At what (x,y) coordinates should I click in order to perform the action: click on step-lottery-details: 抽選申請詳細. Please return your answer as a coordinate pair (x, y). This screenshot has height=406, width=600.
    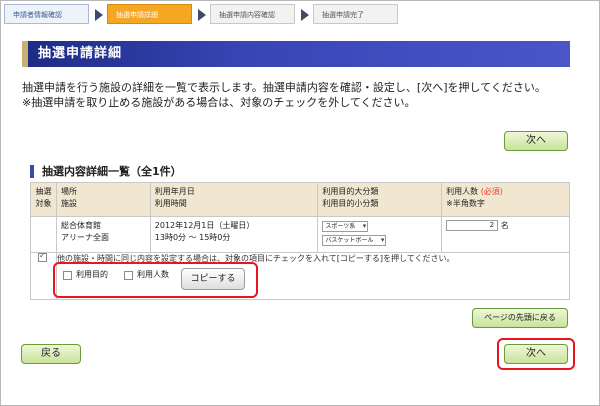
    Looking at the image, I should click on (156, 14).